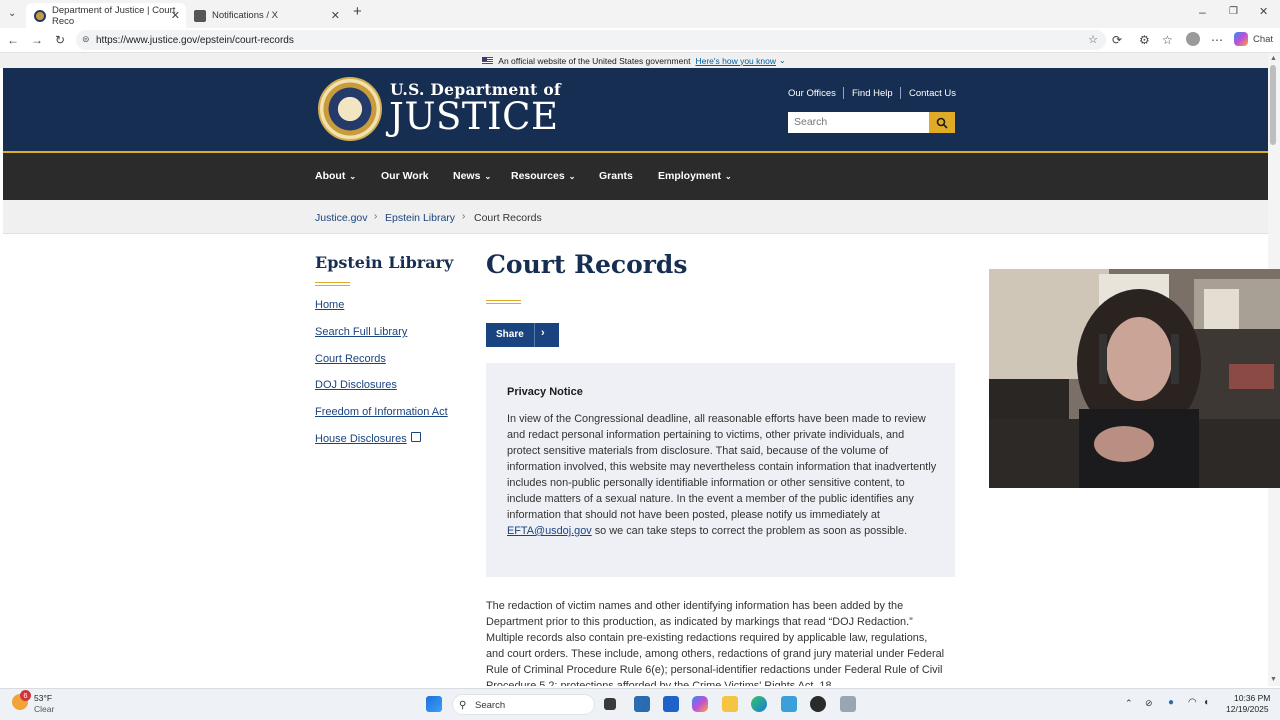  What do you see at coordinates (759, 704) in the screenshot?
I see `edge-browser-icon` at bounding box center [759, 704].